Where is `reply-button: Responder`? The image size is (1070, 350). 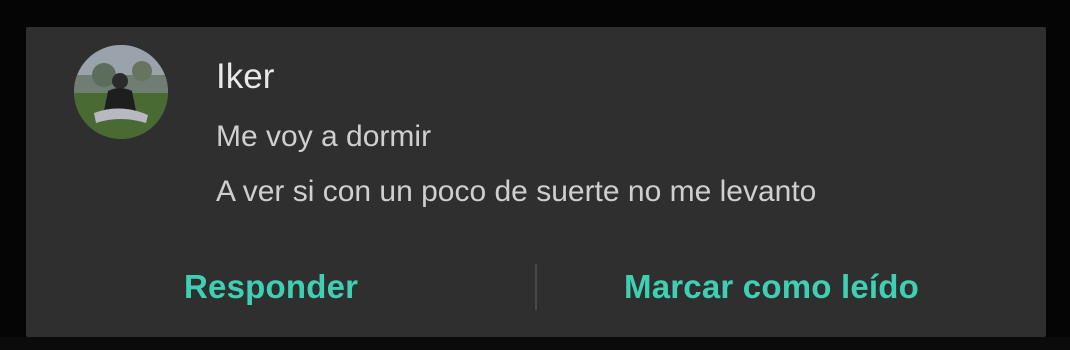 reply-button: Responder is located at coordinates (271, 287).